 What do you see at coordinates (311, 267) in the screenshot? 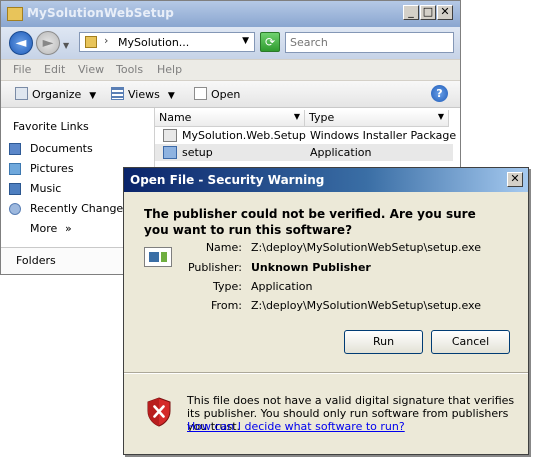
I see `publisher-value: Unknown Publisher` at bounding box center [311, 267].